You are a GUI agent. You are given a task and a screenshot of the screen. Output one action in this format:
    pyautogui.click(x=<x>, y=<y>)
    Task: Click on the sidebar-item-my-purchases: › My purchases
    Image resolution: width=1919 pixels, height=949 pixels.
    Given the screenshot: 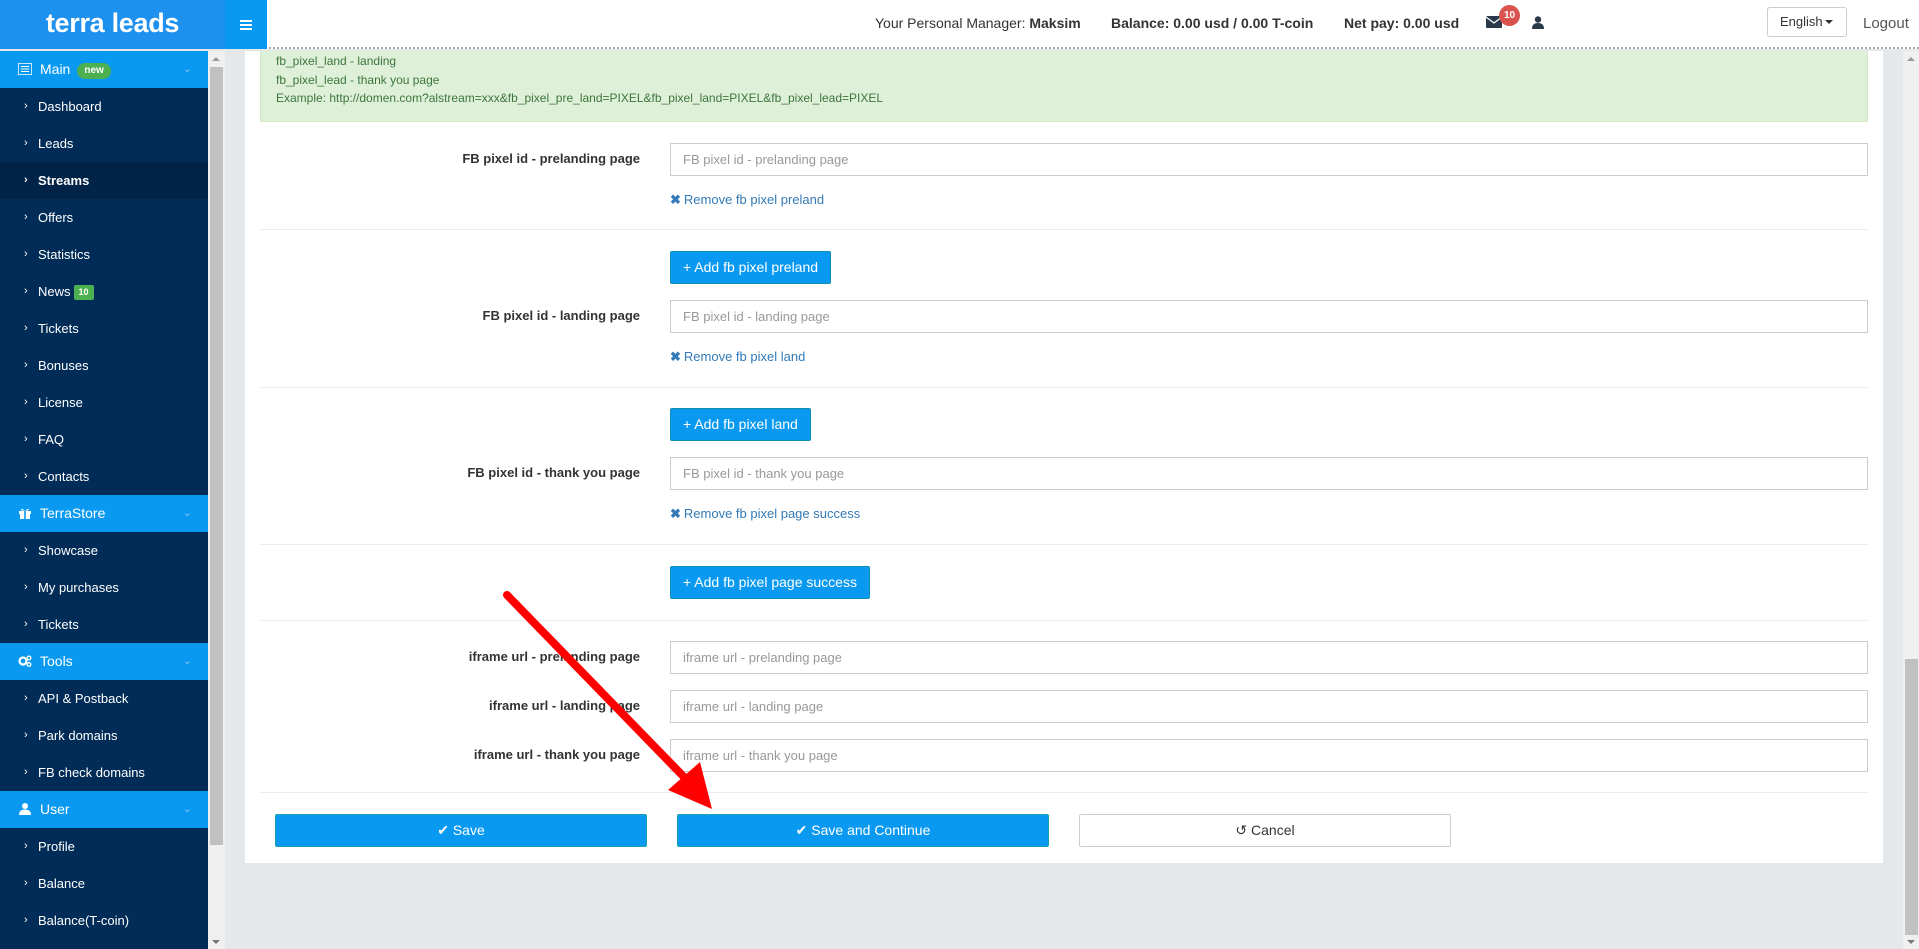 What is the action you would take?
    pyautogui.click(x=104, y=587)
    